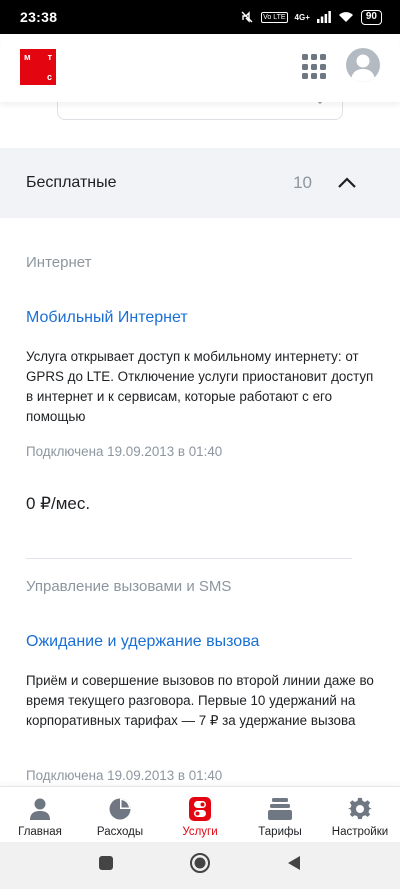 This screenshot has width=400, height=889. Describe the element at coordinates (120, 809) in the screenshot. I see `pie-chart-icon` at that location.